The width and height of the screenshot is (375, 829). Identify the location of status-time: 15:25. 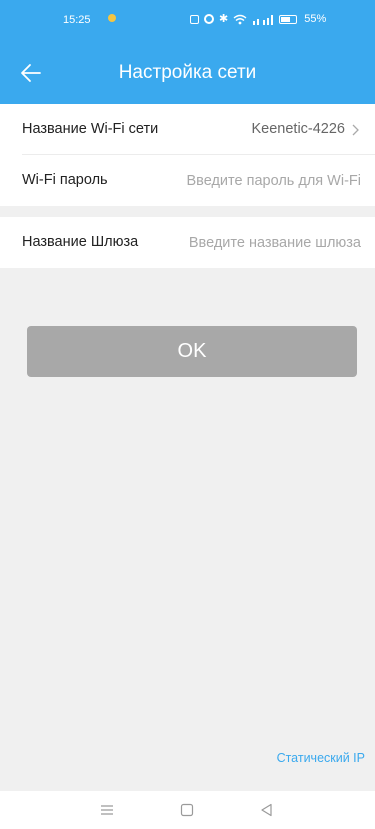
(77, 20).